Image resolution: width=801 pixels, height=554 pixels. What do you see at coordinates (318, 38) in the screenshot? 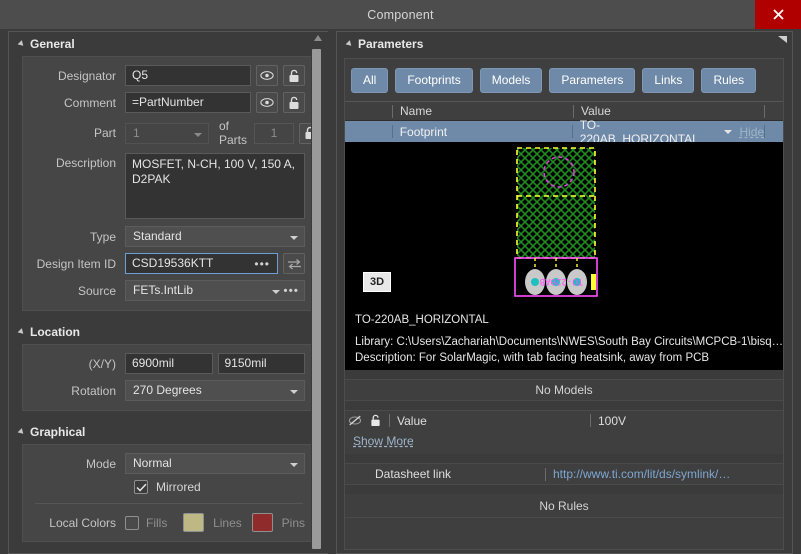
I see `scroll-up-arrow-icon` at bounding box center [318, 38].